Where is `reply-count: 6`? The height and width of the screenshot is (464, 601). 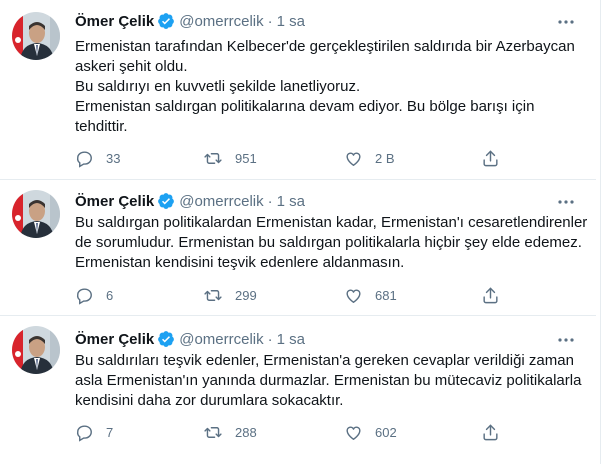 reply-count: 6 is located at coordinates (110, 295).